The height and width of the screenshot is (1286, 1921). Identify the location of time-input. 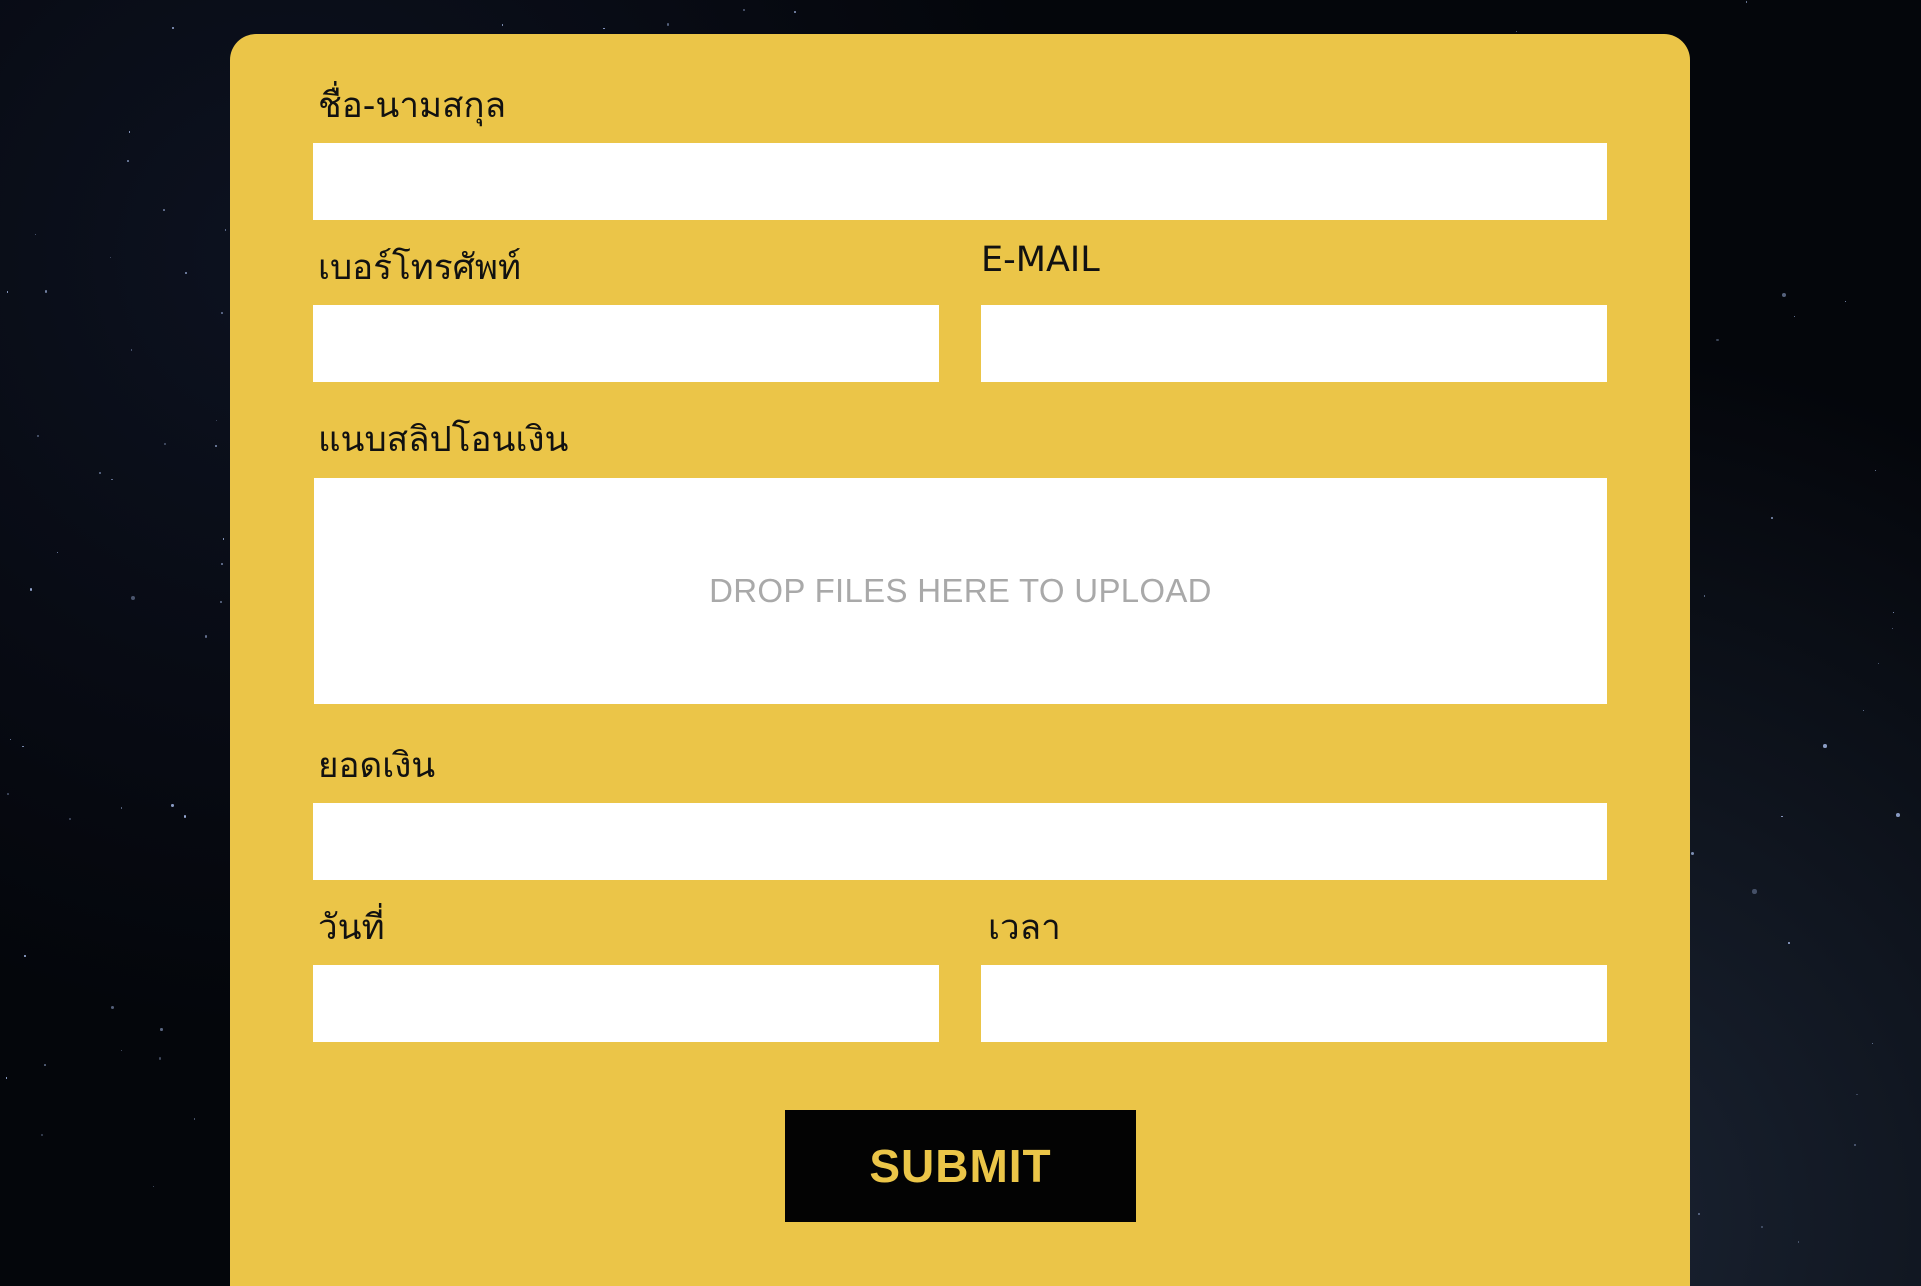
(1294, 1003).